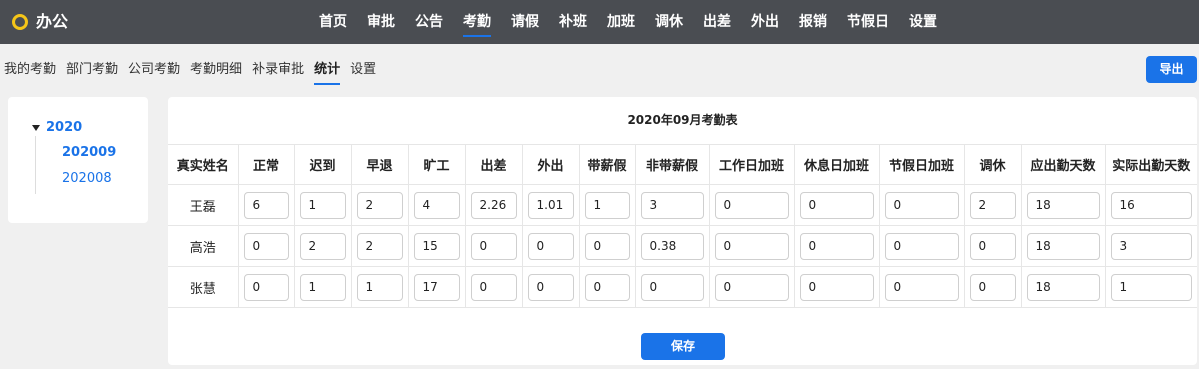 This screenshot has width=1199, height=369. I want to click on nav-item-1: 审批, so click(381, 22).